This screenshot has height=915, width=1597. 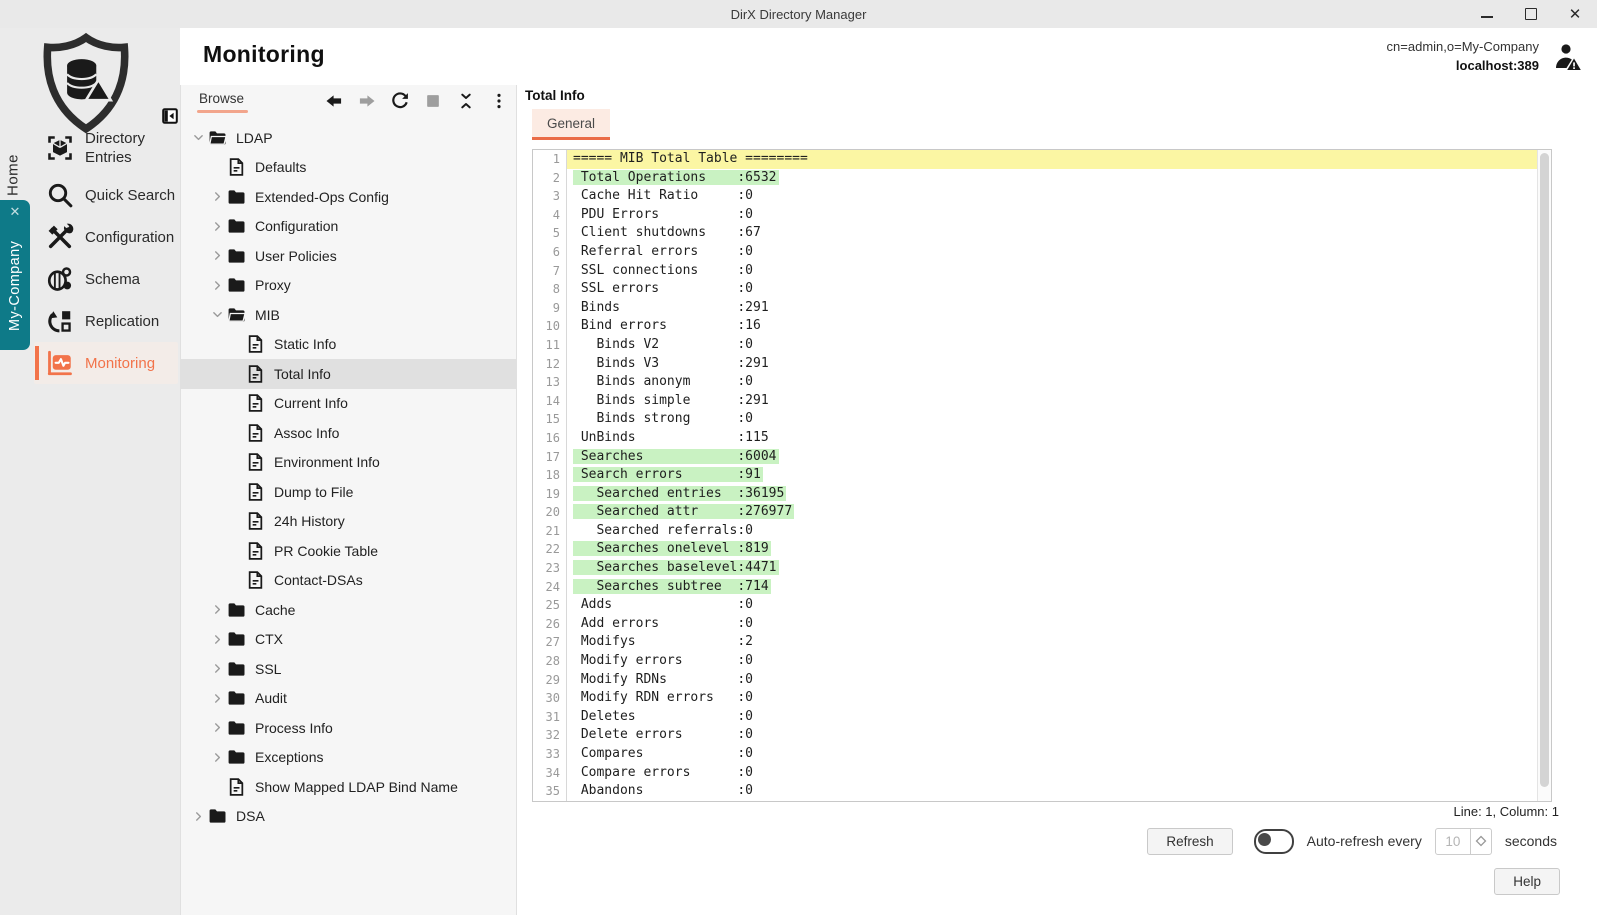 What do you see at coordinates (349, 197) in the screenshot?
I see `tree-item-extended-ops-config: Extended-Ops Config` at bounding box center [349, 197].